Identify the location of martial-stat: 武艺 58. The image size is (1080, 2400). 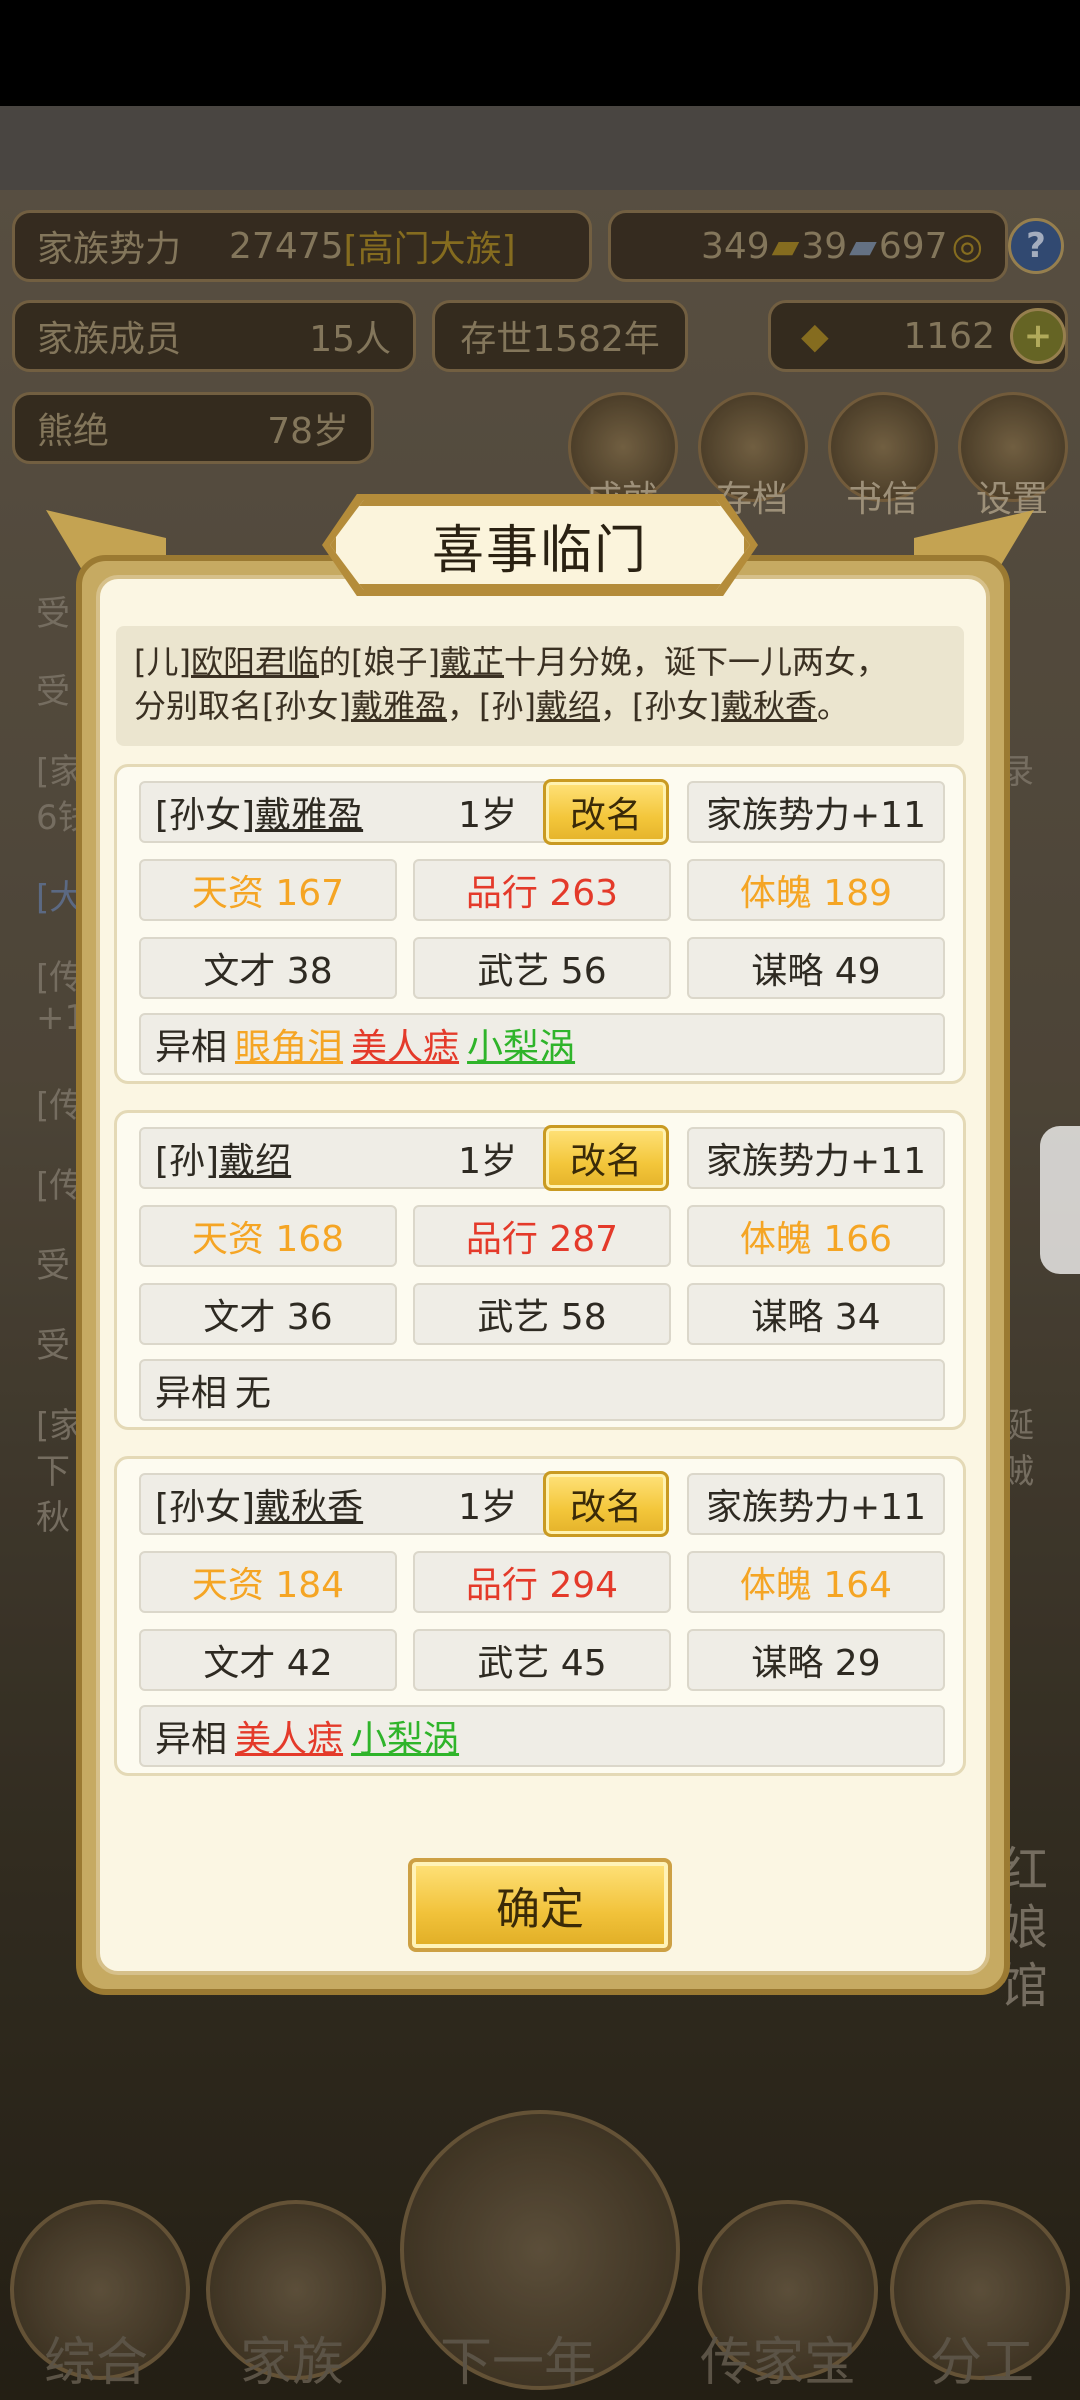
(542, 1314).